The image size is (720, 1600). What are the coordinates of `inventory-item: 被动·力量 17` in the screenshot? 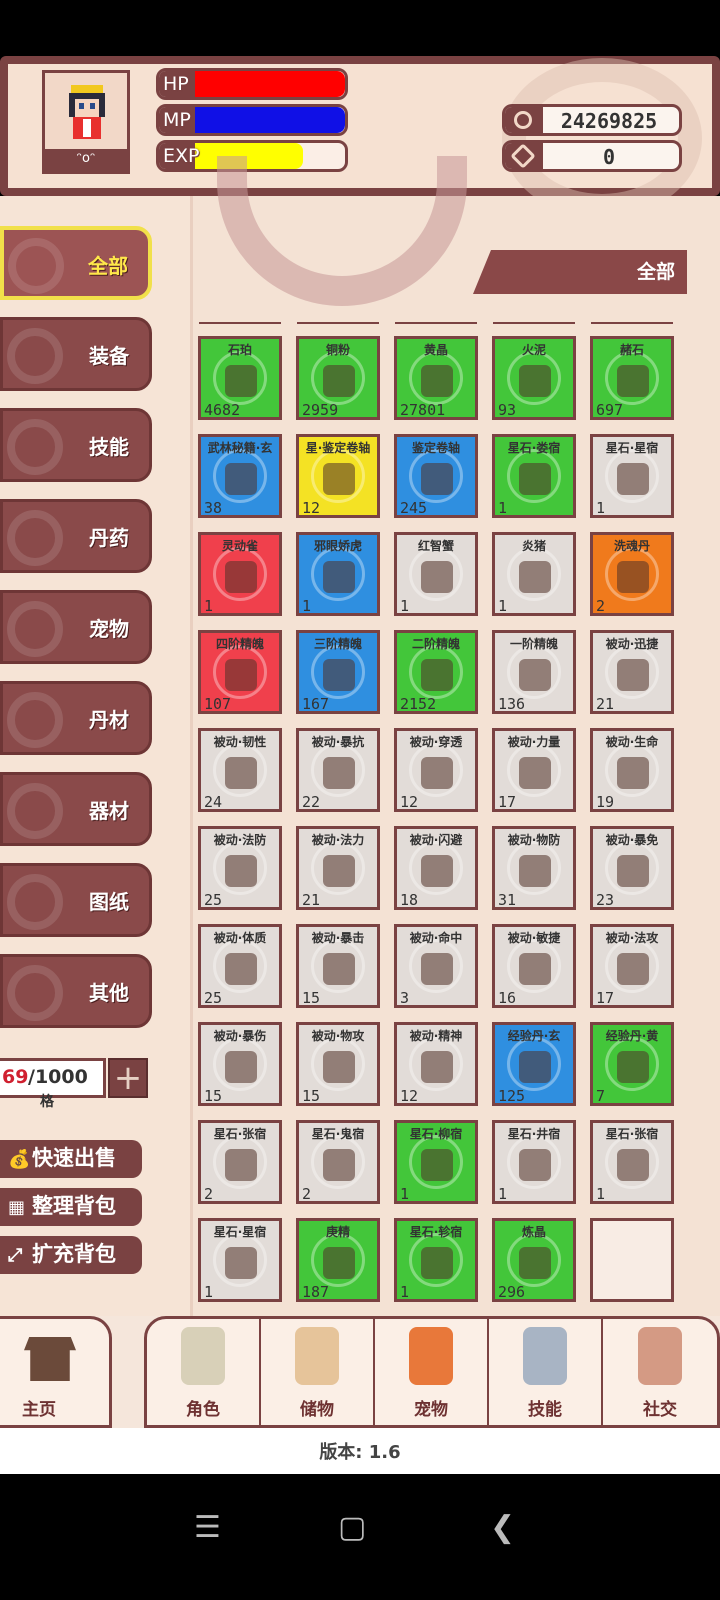 It's located at (534, 770).